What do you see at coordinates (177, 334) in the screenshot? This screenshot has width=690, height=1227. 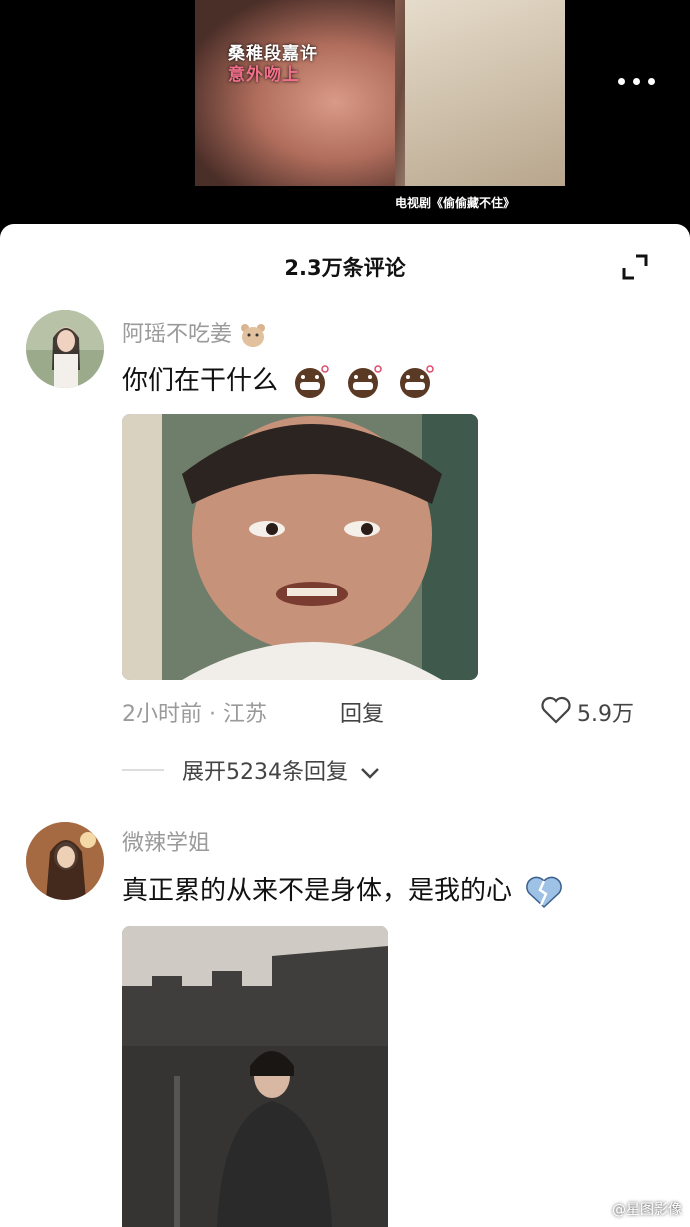 I see `username-text: 阿瑶不吃姜` at bounding box center [177, 334].